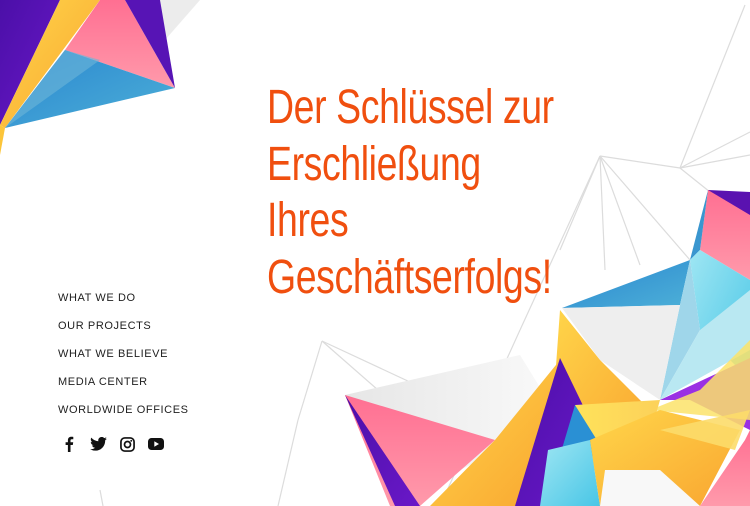  Describe the element at coordinates (308, 220) in the screenshot. I see `headline-line: Ihres` at that location.